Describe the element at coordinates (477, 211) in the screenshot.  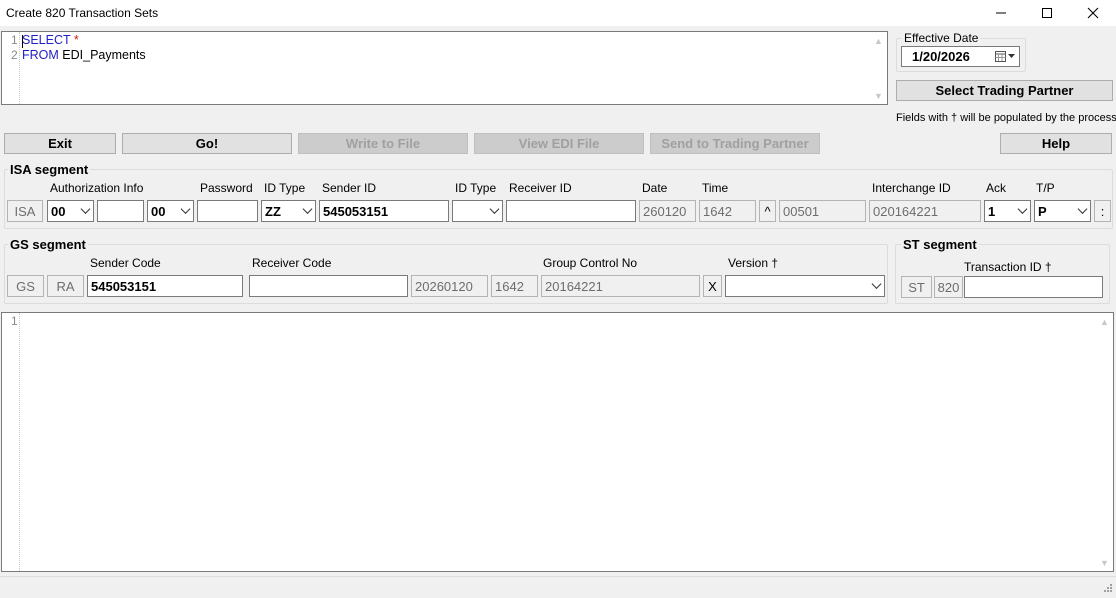
I see `receiver-id-type-select` at that location.